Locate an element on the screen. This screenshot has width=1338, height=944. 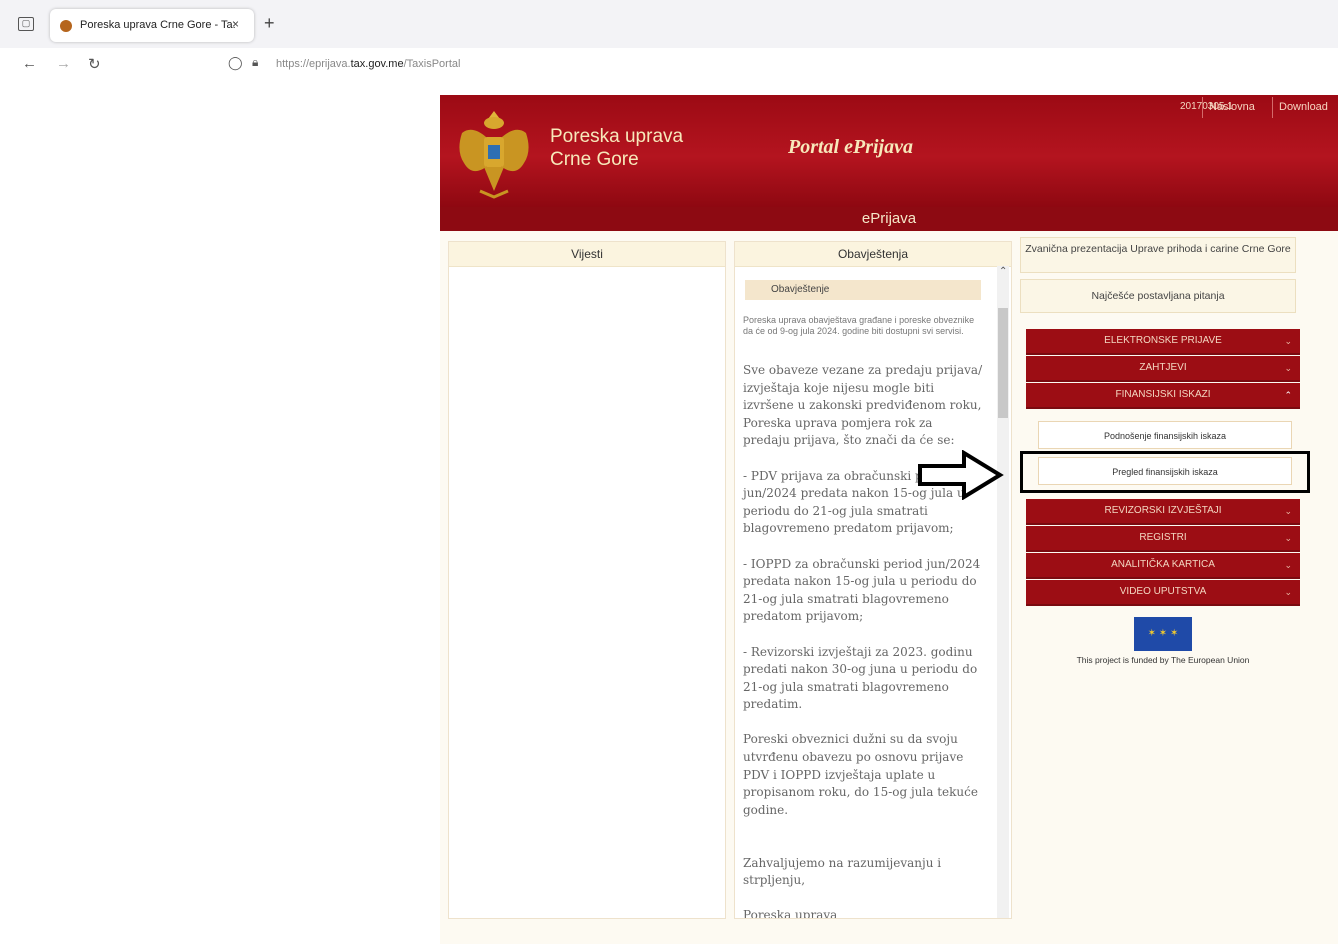
chevron-up-icon: ⌃ is located at coordinates (1288, 395).